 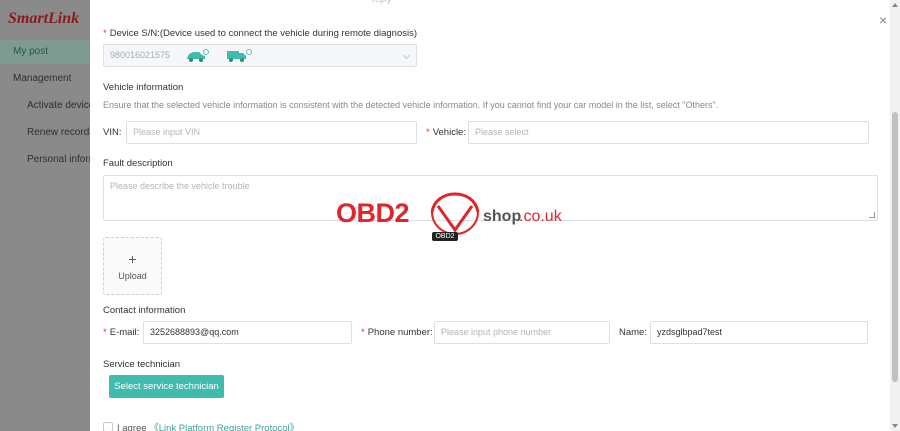 I want to click on reply-text: reply, so click(x=382, y=2).